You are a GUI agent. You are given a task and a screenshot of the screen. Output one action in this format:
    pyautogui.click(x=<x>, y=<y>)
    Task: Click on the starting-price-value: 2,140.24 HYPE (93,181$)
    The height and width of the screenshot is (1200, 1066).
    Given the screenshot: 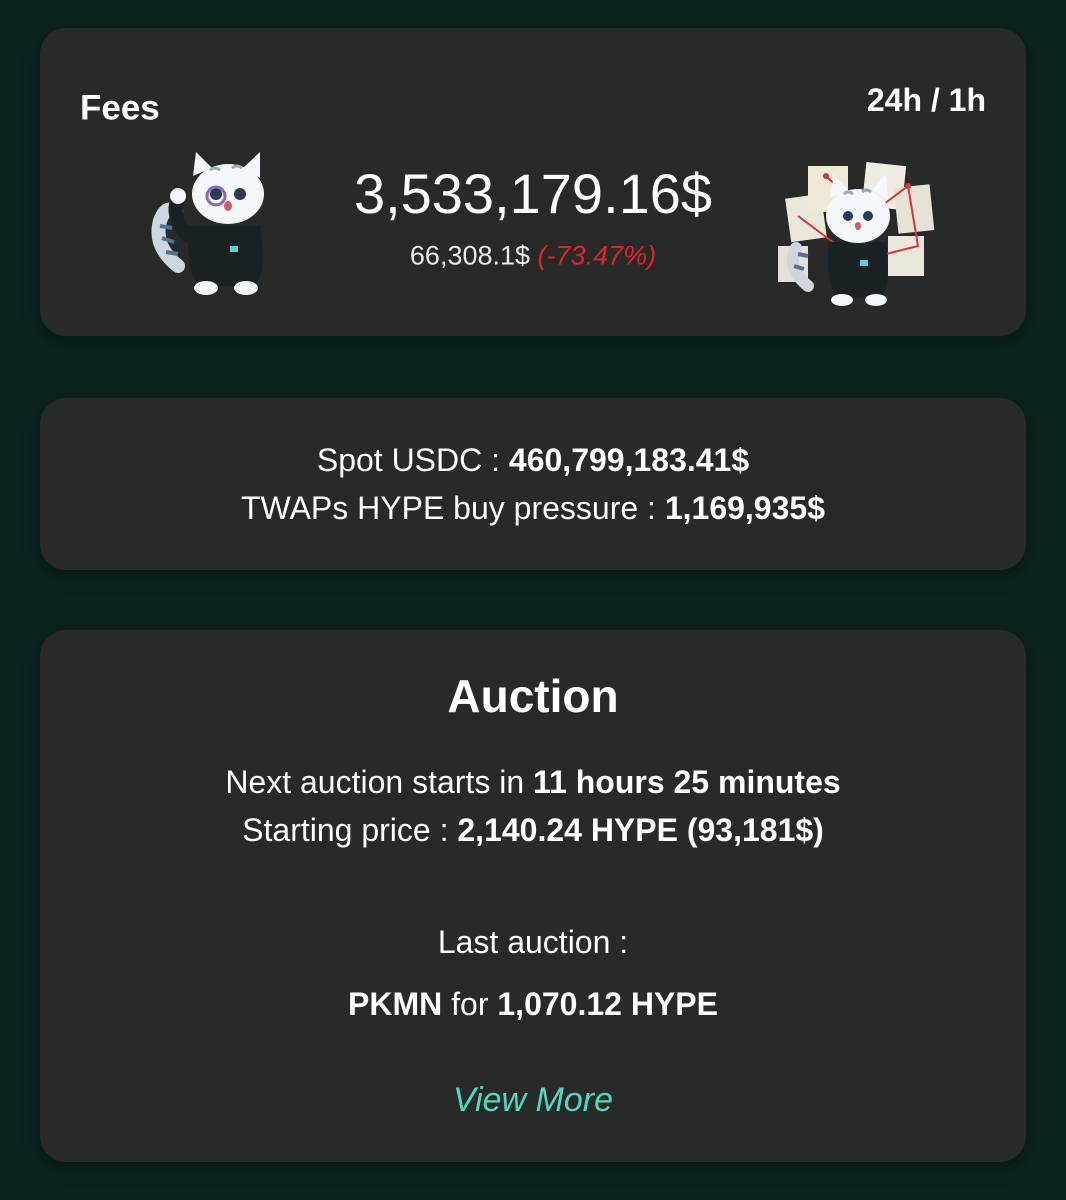 What is the action you would take?
    pyautogui.click(x=640, y=830)
    